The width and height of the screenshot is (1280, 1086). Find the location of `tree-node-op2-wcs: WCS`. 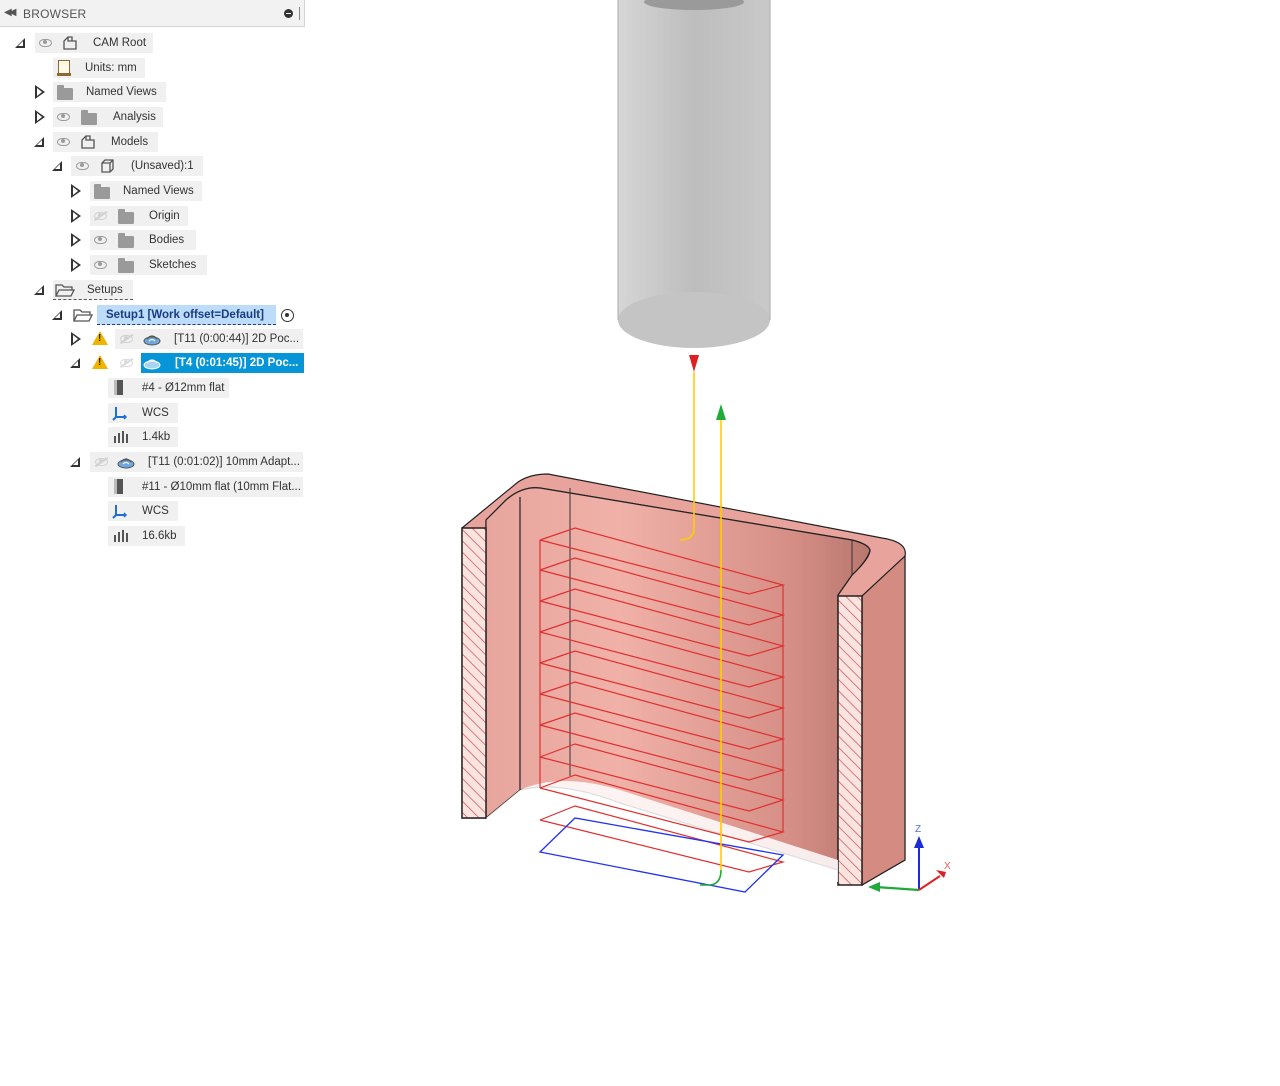

tree-node-op2-wcs: WCS is located at coordinates (152, 413).